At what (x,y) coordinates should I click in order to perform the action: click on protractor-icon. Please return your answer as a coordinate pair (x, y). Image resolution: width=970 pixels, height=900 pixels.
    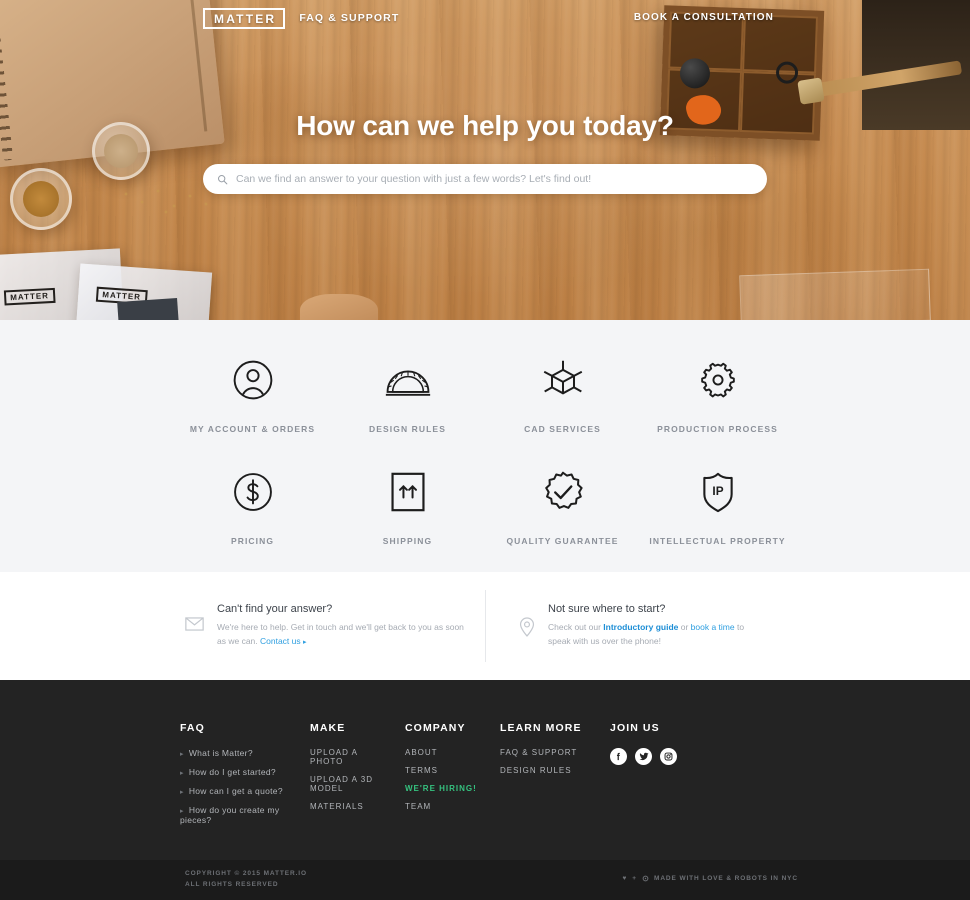
    Looking at the image, I should click on (407, 380).